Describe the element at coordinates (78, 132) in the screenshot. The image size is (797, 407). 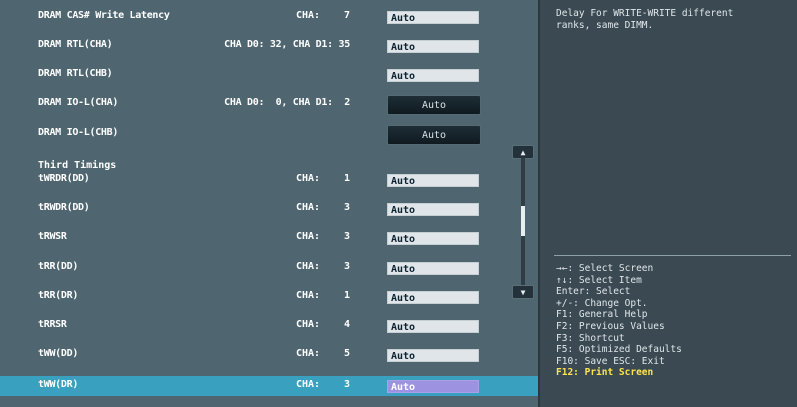
I see `row-label: DRAM IO-L(CHB)` at that location.